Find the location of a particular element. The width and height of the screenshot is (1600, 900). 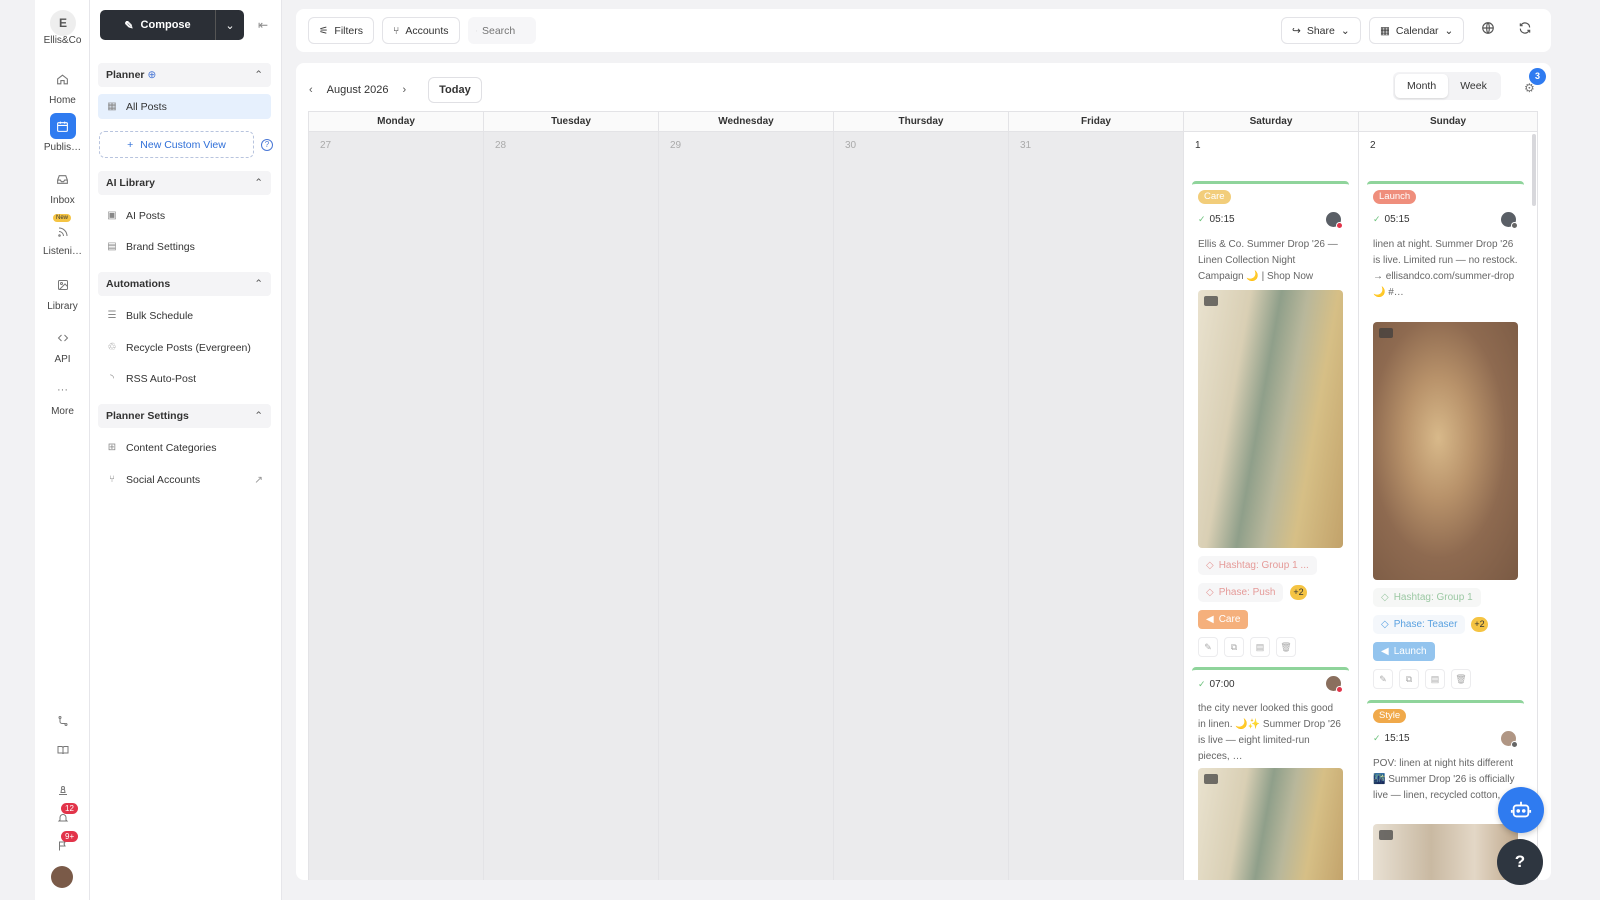

day-number: 28 is located at coordinates (501, 145).